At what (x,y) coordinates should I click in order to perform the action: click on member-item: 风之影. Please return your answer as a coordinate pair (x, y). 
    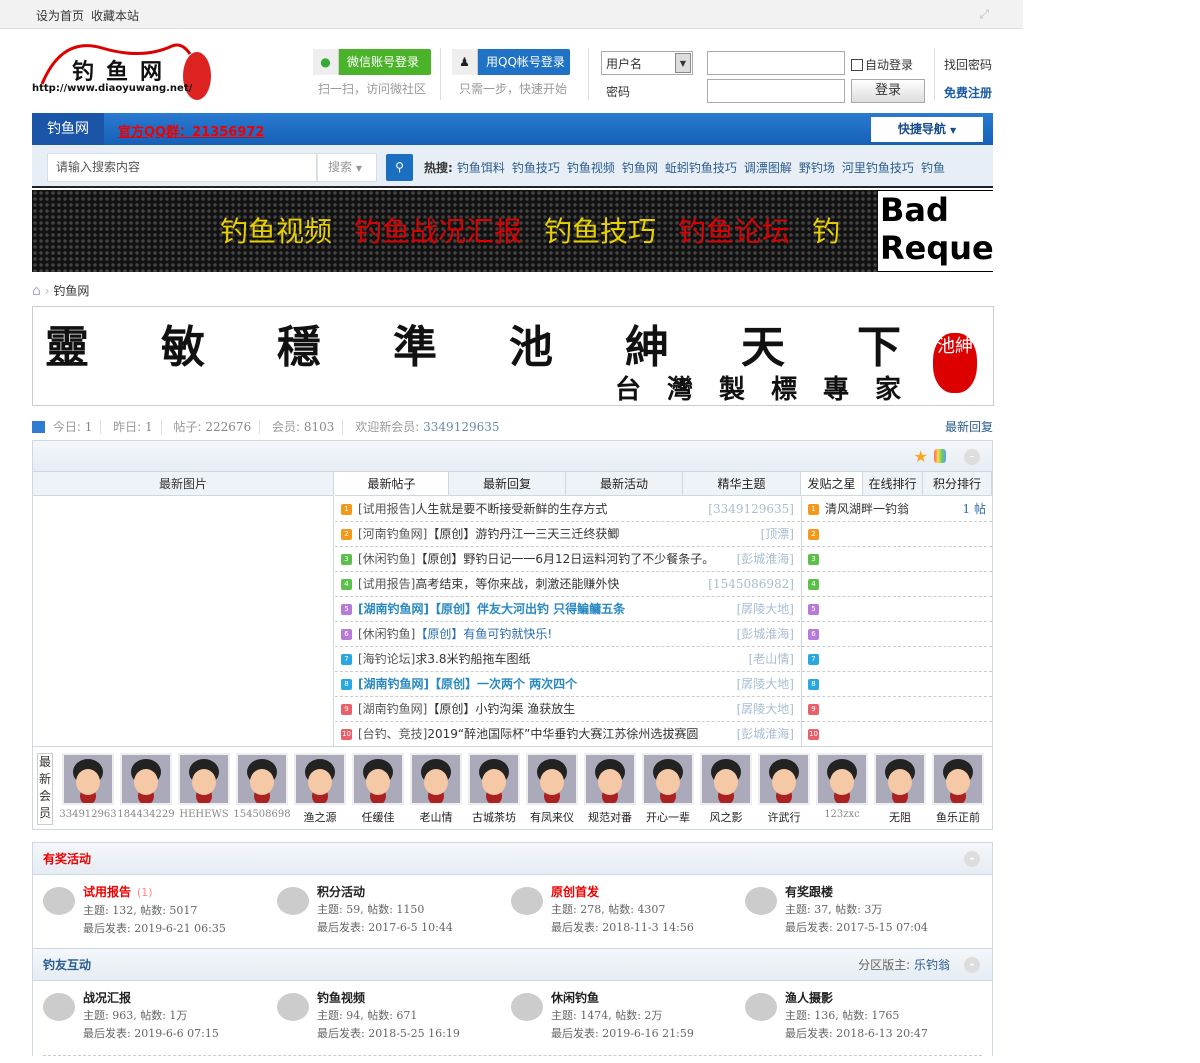
    Looking at the image, I should click on (726, 789).